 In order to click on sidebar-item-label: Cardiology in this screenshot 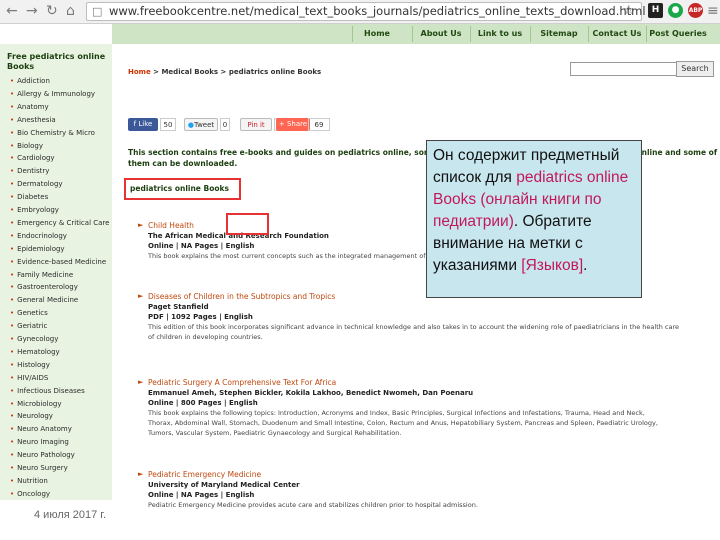, I will do `click(36, 158)`.